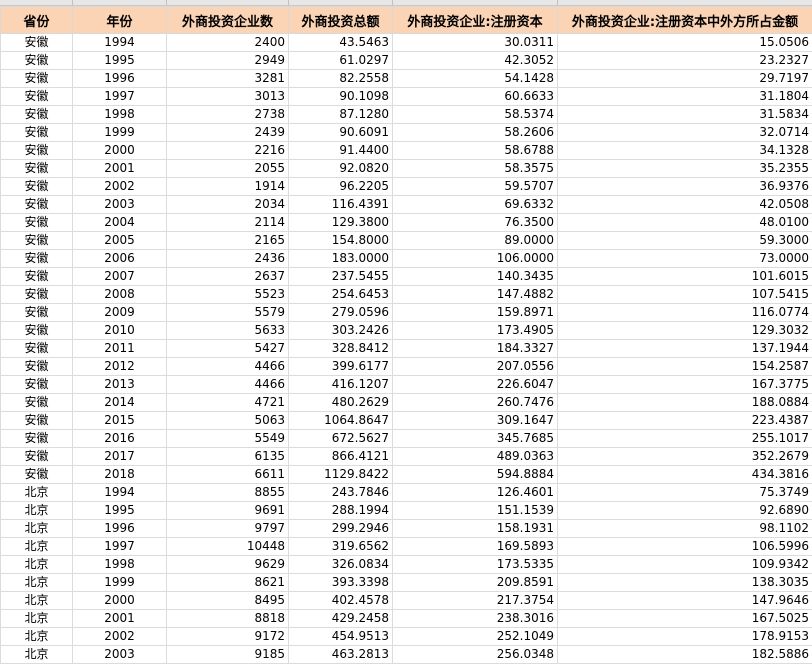 The height and width of the screenshot is (665, 812). What do you see at coordinates (684, 636) in the screenshot?
I see `cell-foreign-share: 178.9153` at bounding box center [684, 636].